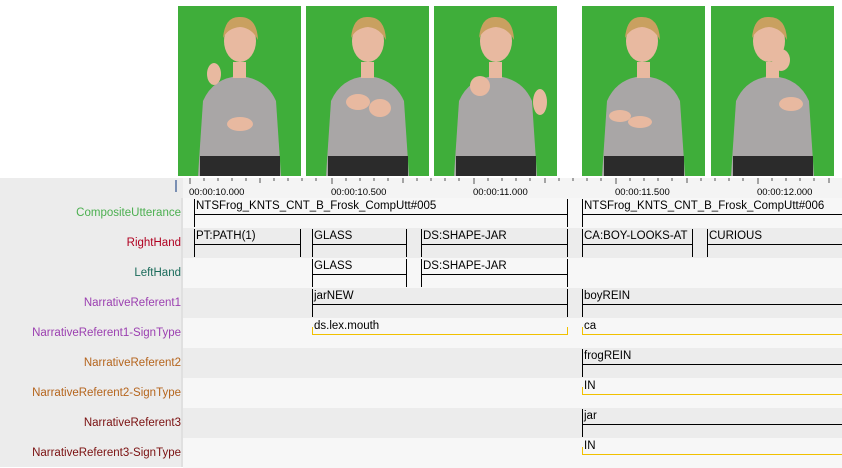 The width and height of the screenshot is (842, 468). What do you see at coordinates (736, 236) in the screenshot?
I see `annotation-text: CURIOUS` at bounding box center [736, 236].